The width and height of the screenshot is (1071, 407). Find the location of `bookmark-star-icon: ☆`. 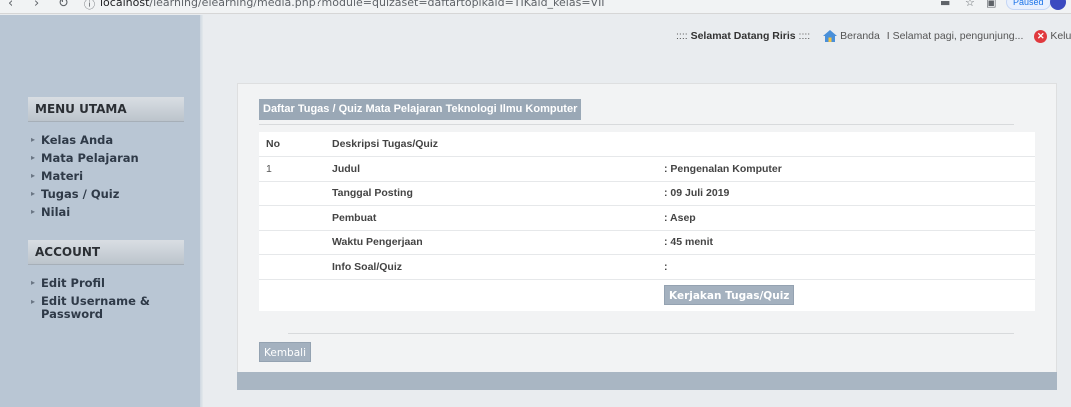

bookmark-star-icon: ☆ is located at coordinates (972, 4).